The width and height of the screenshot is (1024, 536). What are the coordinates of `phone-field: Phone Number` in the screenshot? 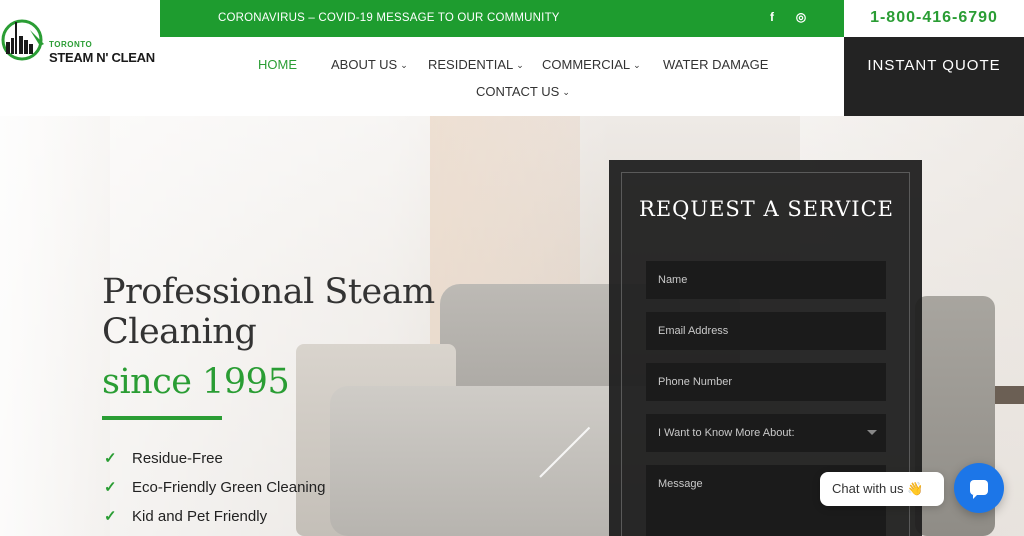 It's located at (766, 382).